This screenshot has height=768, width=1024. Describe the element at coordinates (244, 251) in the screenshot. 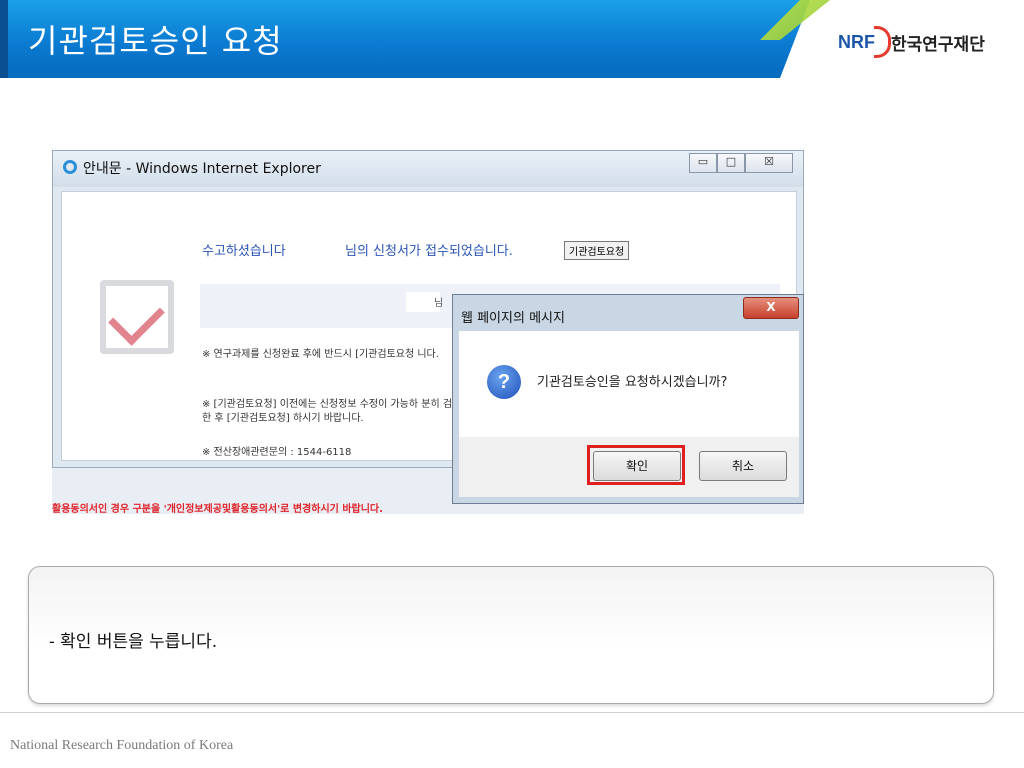

I see `thanks-text: 수고하셨습니다` at that location.